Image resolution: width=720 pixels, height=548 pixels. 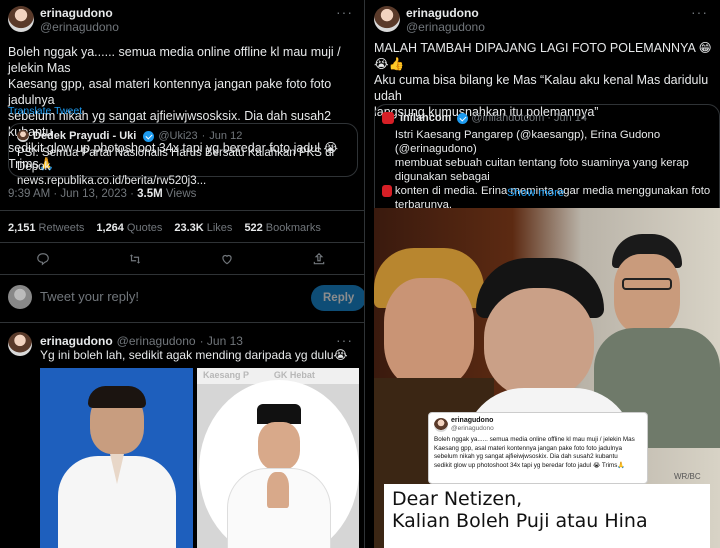 What do you see at coordinates (337, 298) in the screenshot?
I see `reply-button: Reply` at bounding box center [337, 298].